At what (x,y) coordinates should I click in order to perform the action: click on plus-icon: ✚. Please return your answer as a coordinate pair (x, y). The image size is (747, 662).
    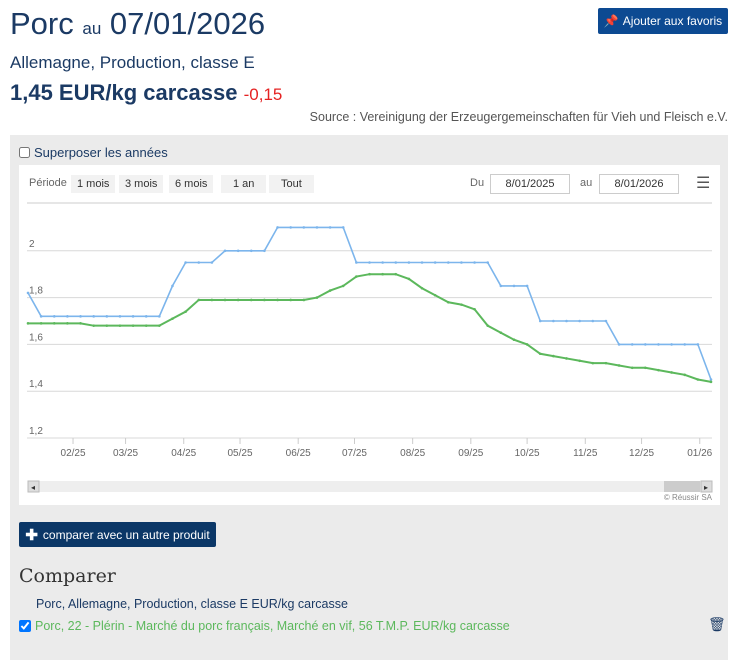
    Looking at the image, I should click on (31, 535).